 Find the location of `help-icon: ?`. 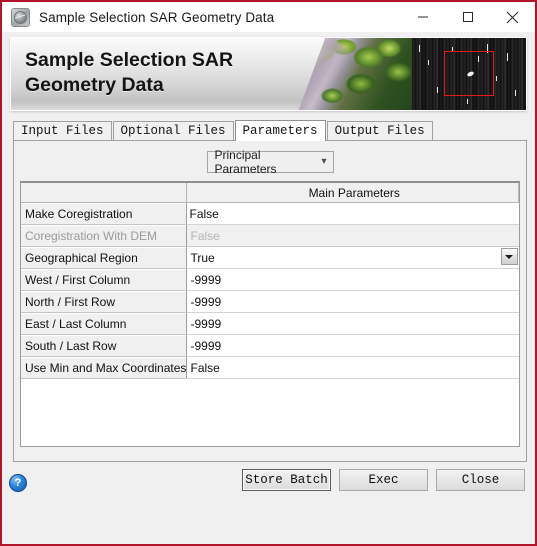

help-icon: ? is located at coordinates (18, 483).